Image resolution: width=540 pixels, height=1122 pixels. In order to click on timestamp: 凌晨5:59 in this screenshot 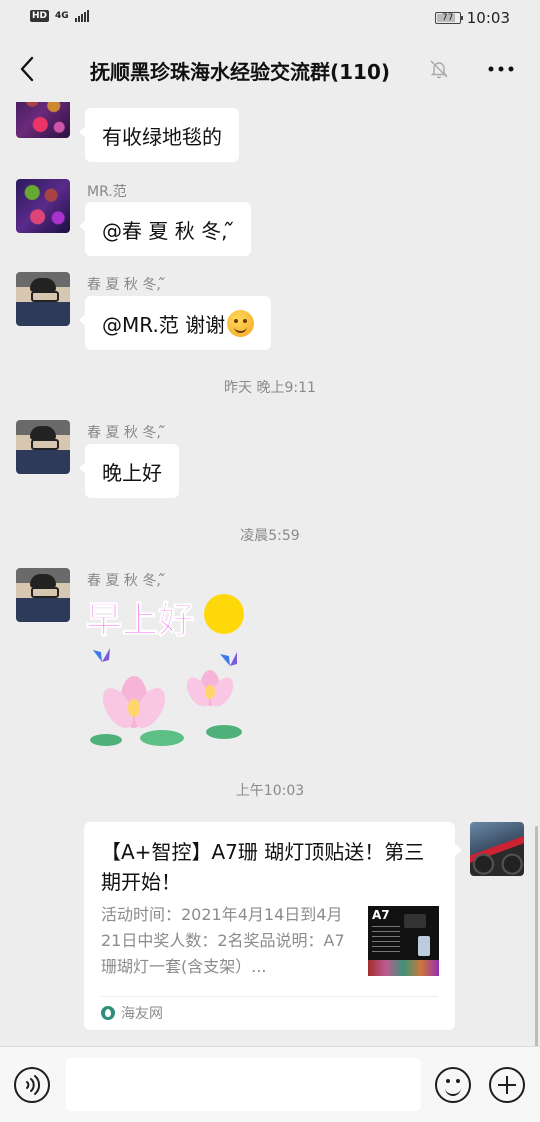, I will do `click(270, 536)`.